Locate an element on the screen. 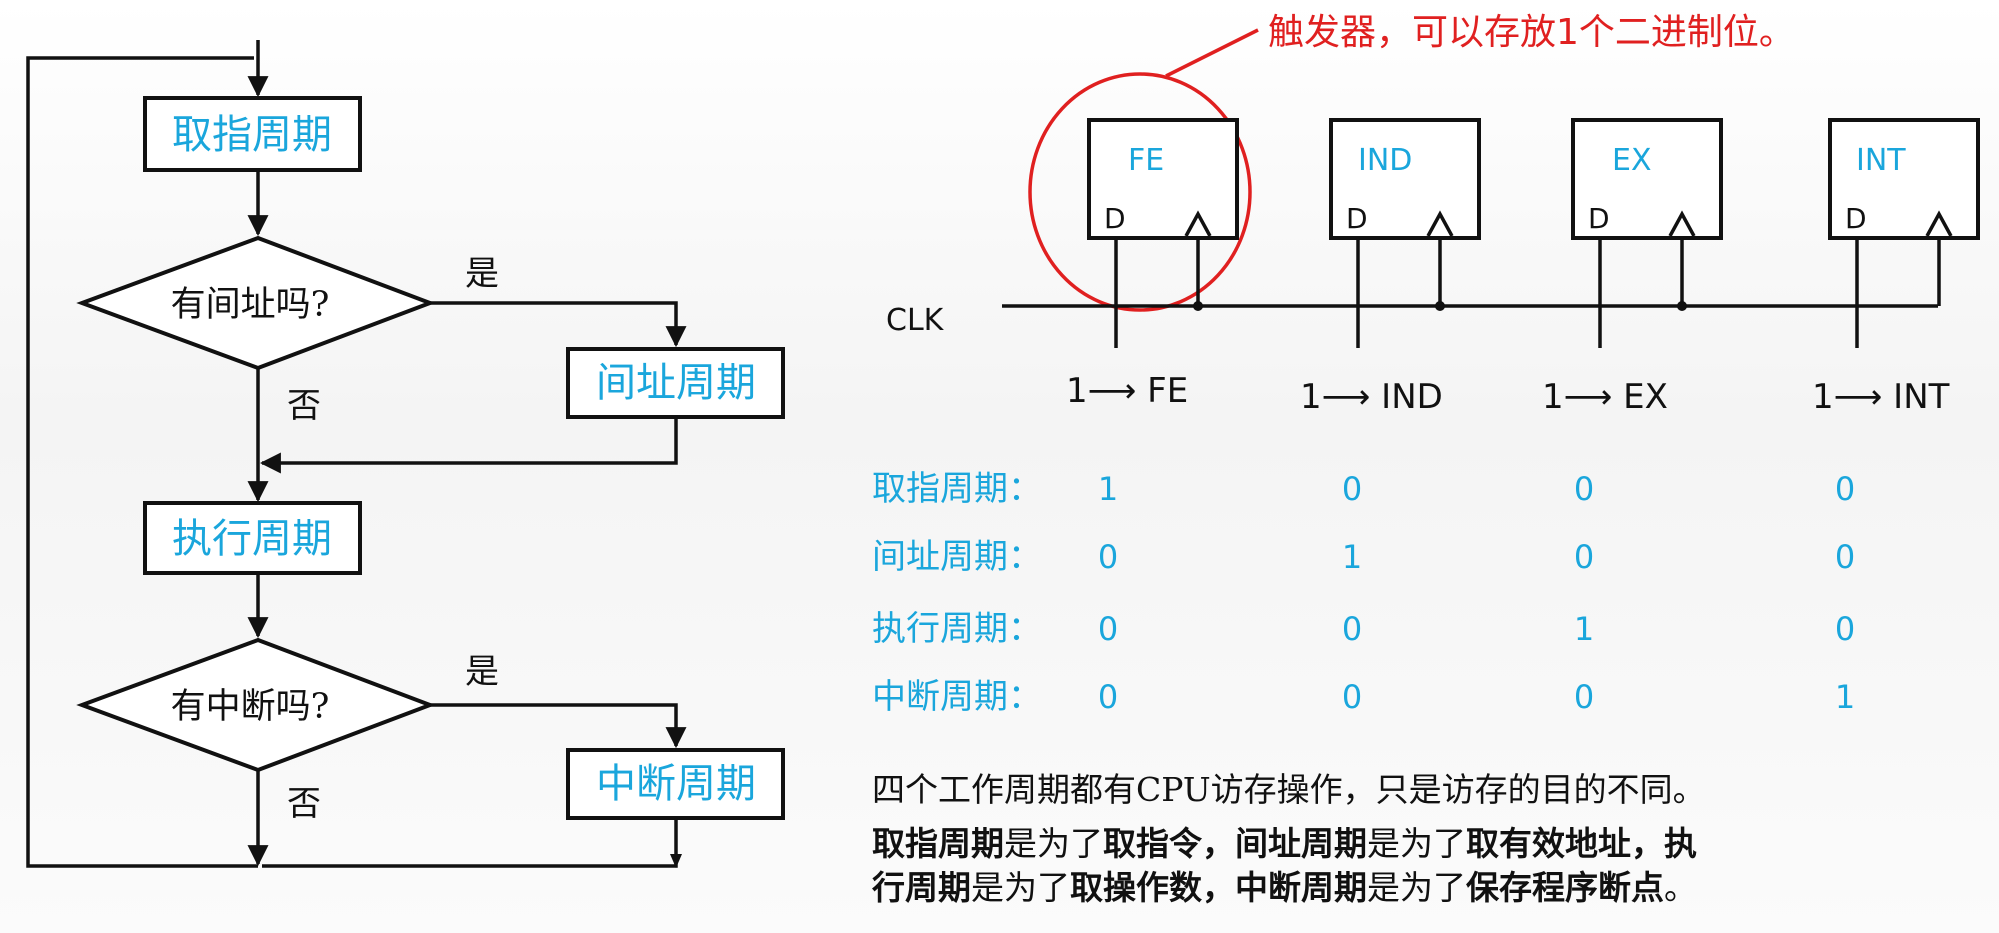 The height and width of the screenshot is (933, 1999). indirect-decision-label: 有间址吗? is located at coordinates (250, 305).